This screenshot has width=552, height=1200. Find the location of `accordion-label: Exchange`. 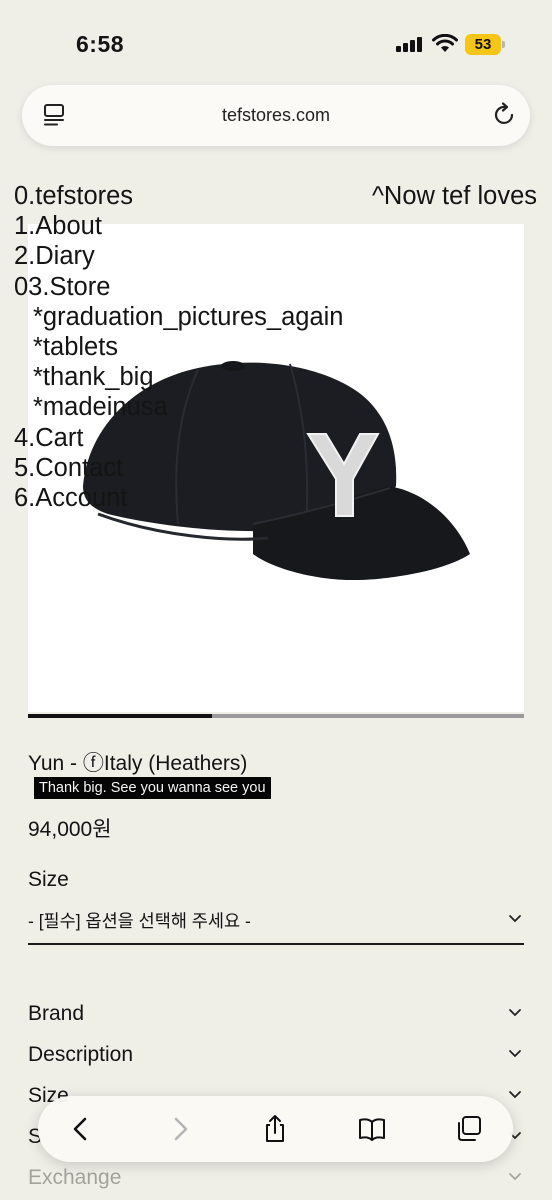

accordion-label: Exchange is located at coordinates (75, 1177).